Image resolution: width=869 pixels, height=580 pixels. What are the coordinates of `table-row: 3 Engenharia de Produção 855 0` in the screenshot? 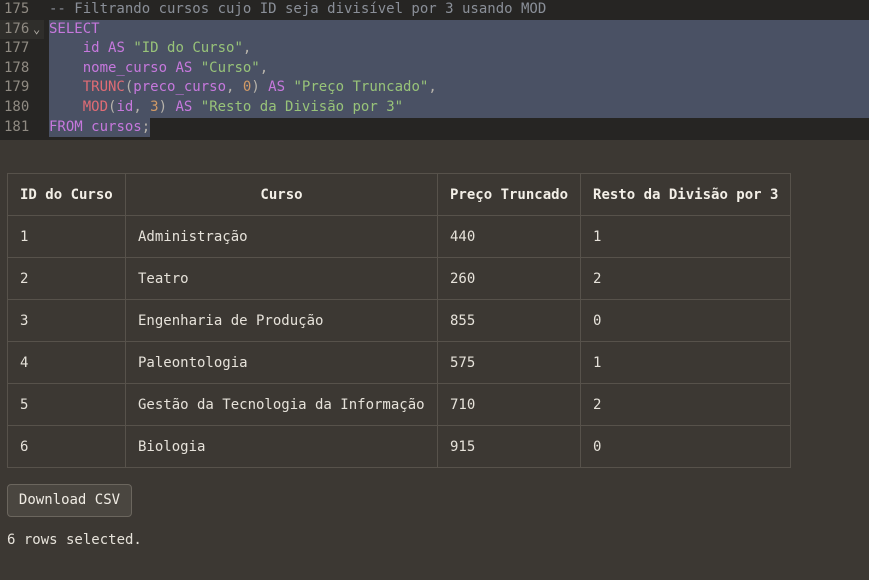 It's located at (399, 320).